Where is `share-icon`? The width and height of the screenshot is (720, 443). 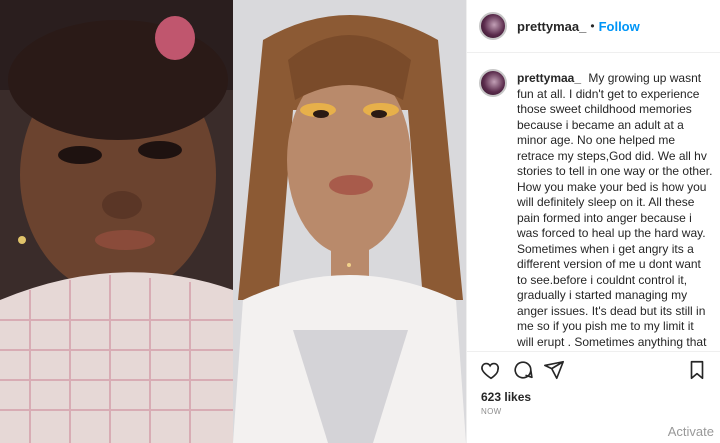 share-icon is located at coordinates (554, 370).